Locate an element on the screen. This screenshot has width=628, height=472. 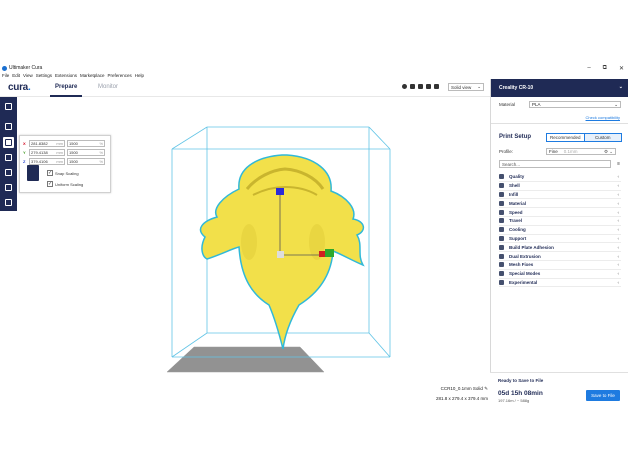
window-controls: – ⧉ ✕ is located at coordinates (605, 68).